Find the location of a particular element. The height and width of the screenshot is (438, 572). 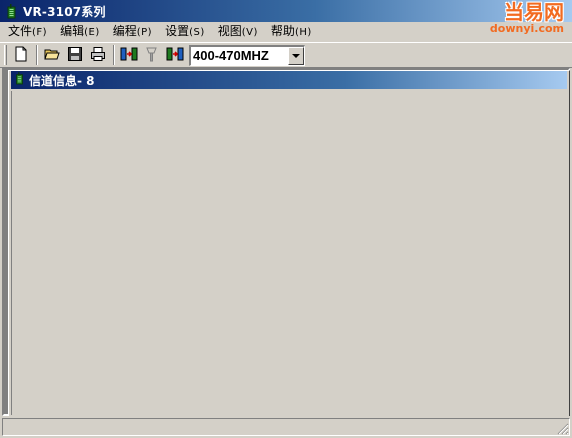

chevron-down-icon is located at coordinates (296, 55).